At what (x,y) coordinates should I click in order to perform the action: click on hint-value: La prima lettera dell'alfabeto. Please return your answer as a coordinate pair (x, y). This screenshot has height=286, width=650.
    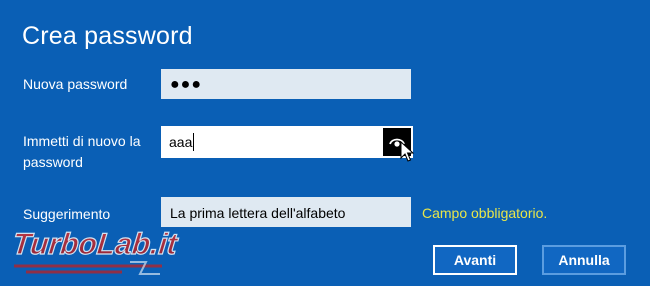
    Looking at the image, I should click on (258, 213).